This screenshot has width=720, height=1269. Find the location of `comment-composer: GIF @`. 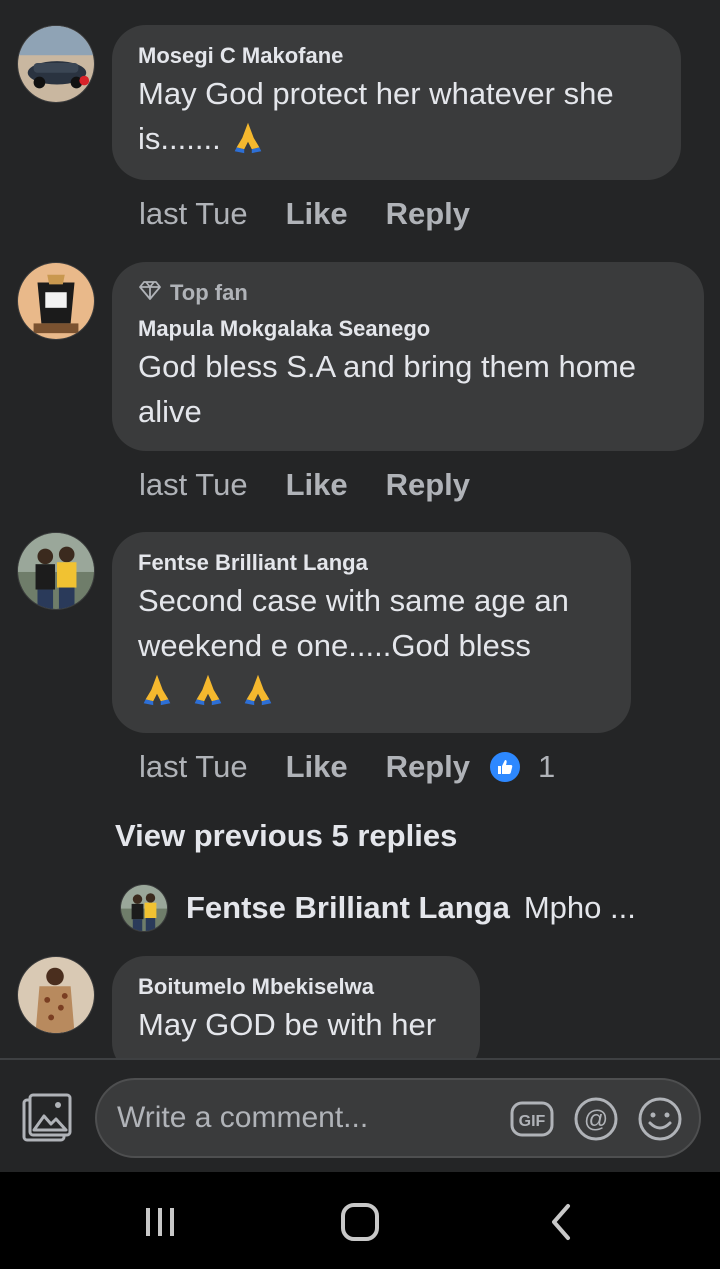

comment-composer: GIF @ is located at coordinates (360, 1115).